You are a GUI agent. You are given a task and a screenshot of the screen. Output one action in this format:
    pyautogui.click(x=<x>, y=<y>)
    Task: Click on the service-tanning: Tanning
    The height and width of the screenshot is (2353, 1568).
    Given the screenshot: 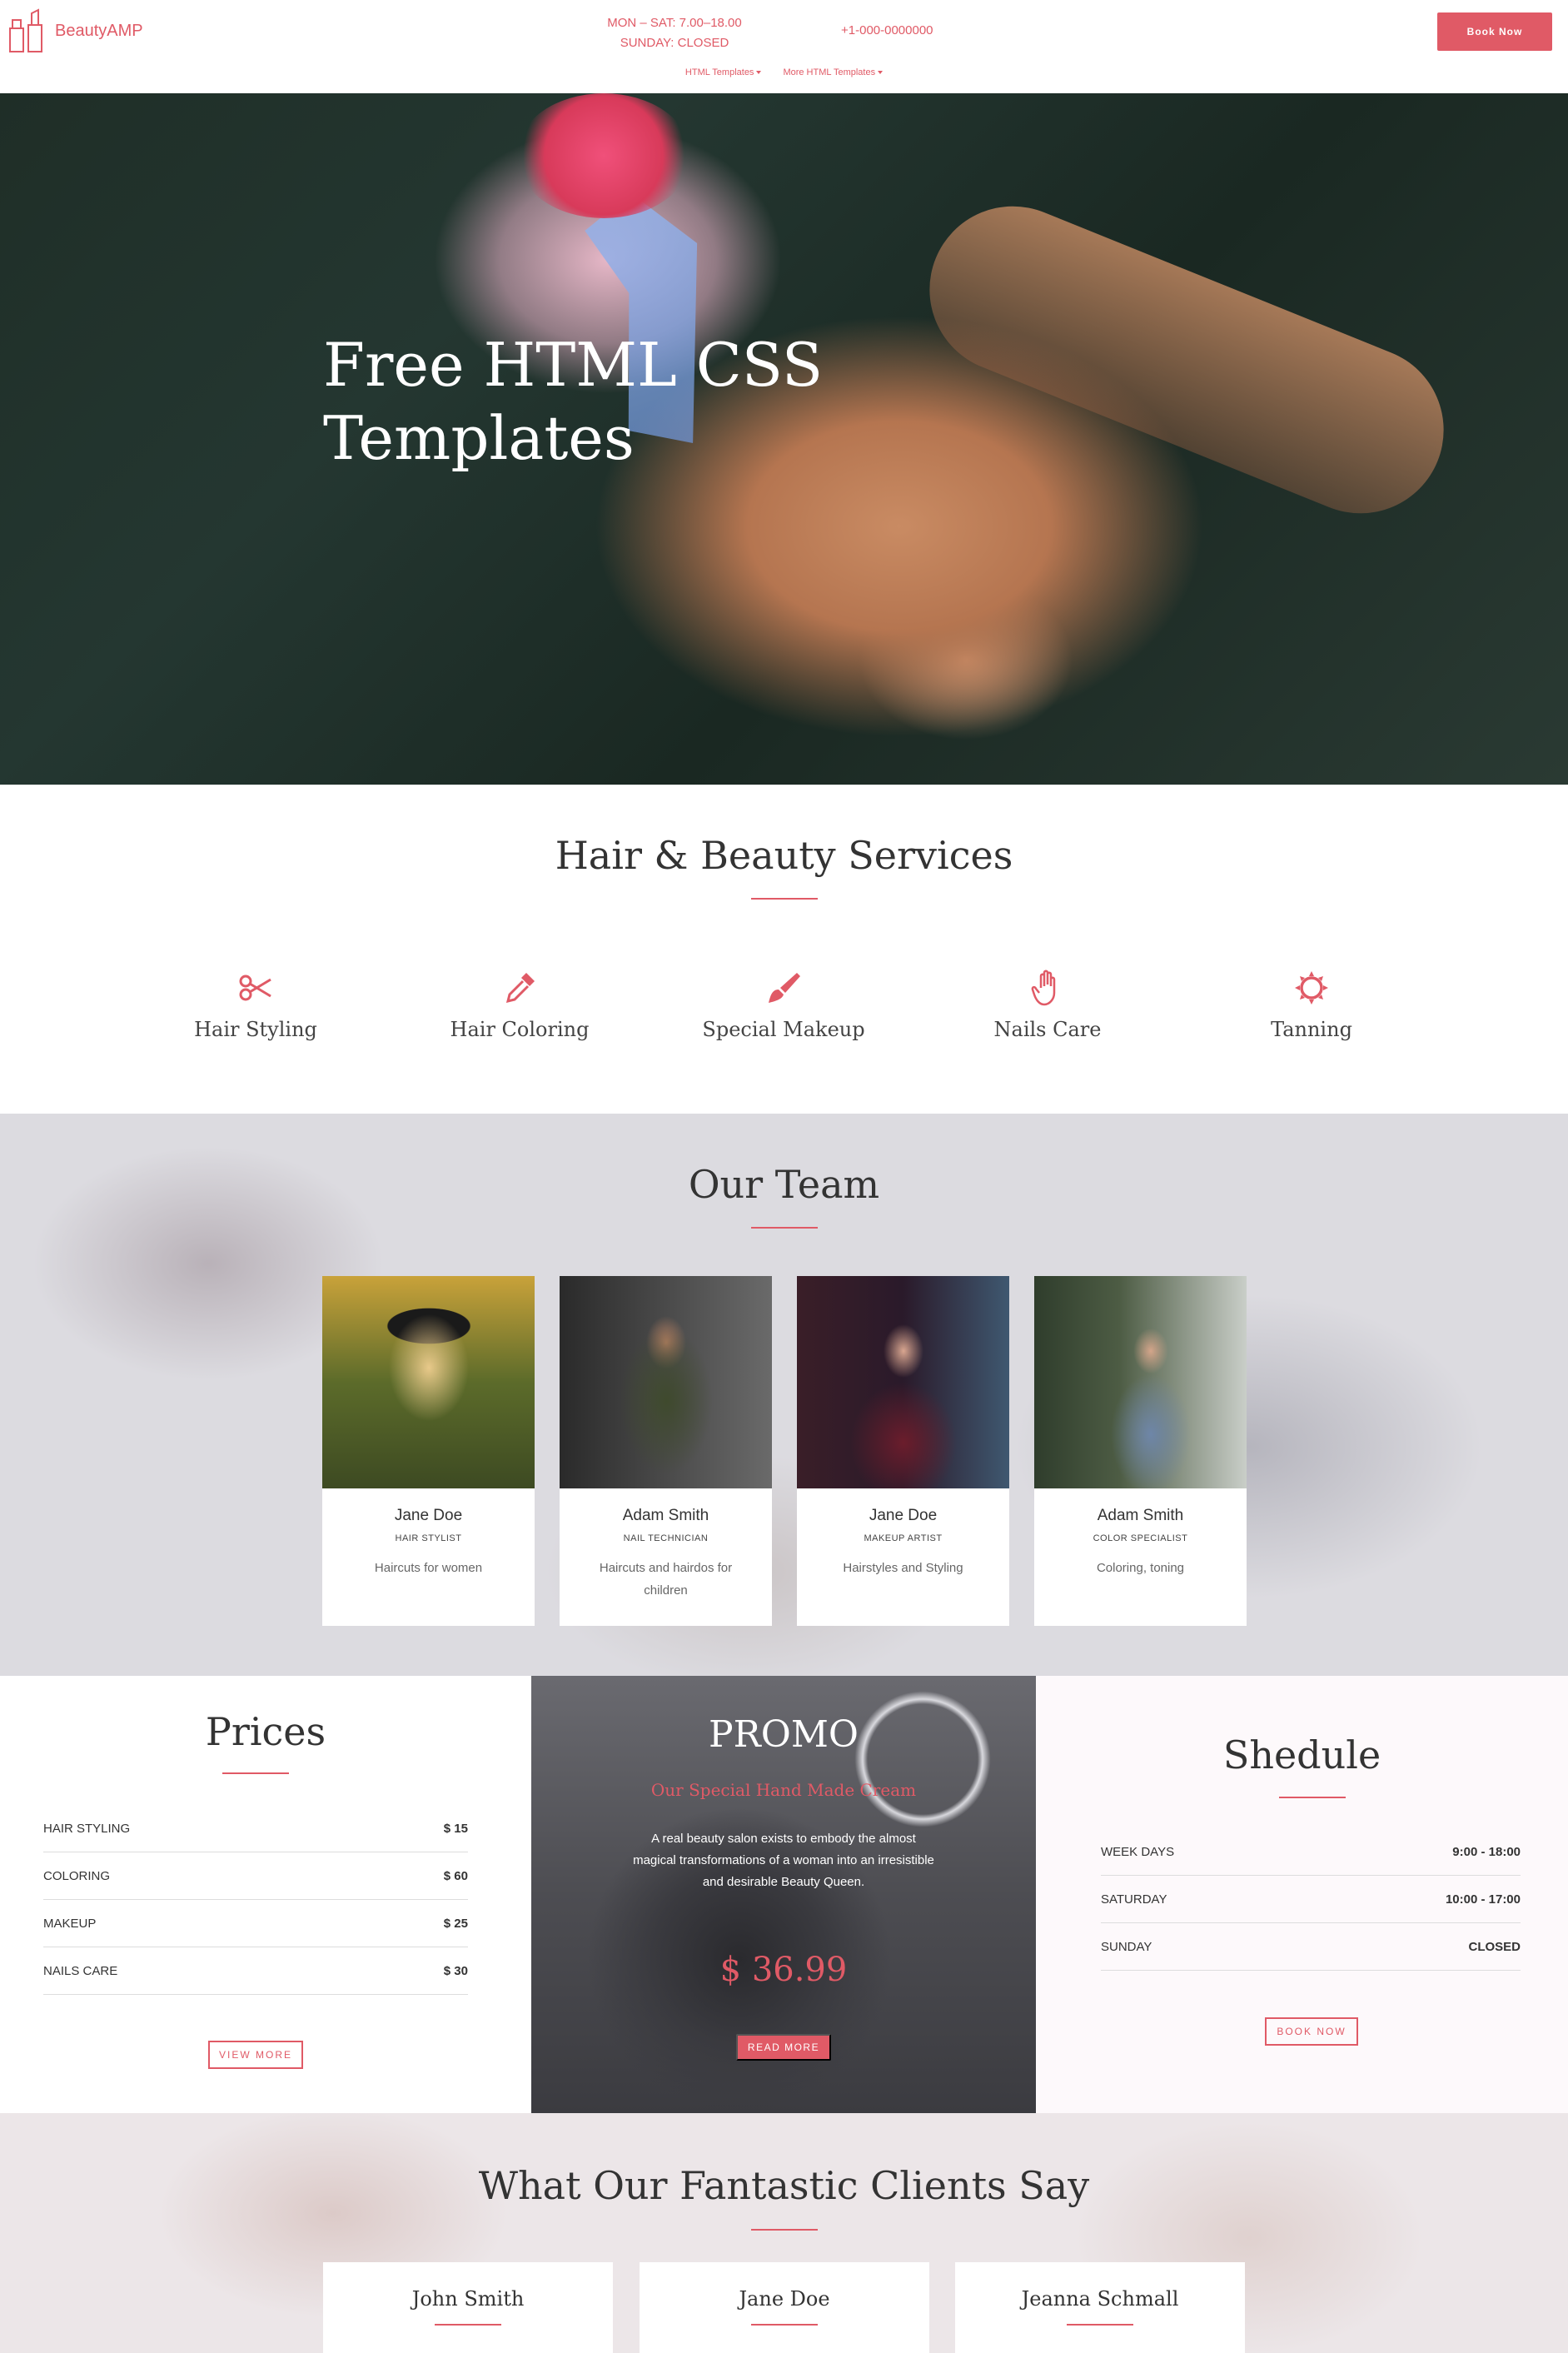 What is the action you would take?
    pyautogui.click(x=1312, y=1005)
    